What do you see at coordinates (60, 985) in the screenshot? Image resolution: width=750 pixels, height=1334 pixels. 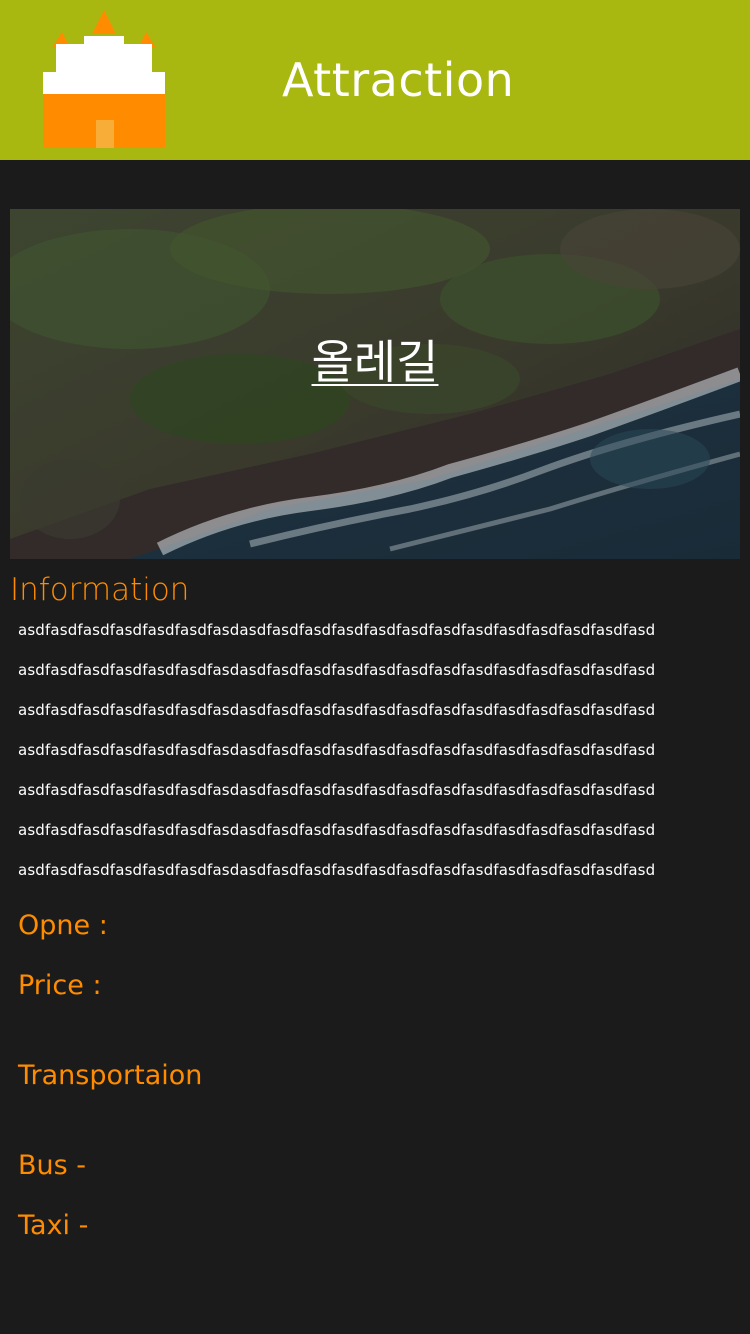 I see `price-label: Price :` at bounding box center [60, 985].